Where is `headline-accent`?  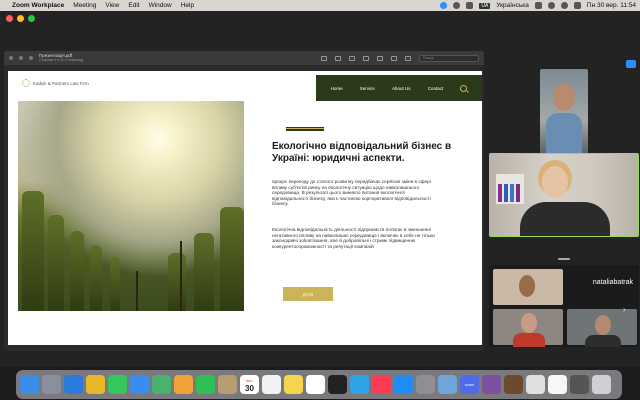
headline-accent is located at coordinates (305, 129).